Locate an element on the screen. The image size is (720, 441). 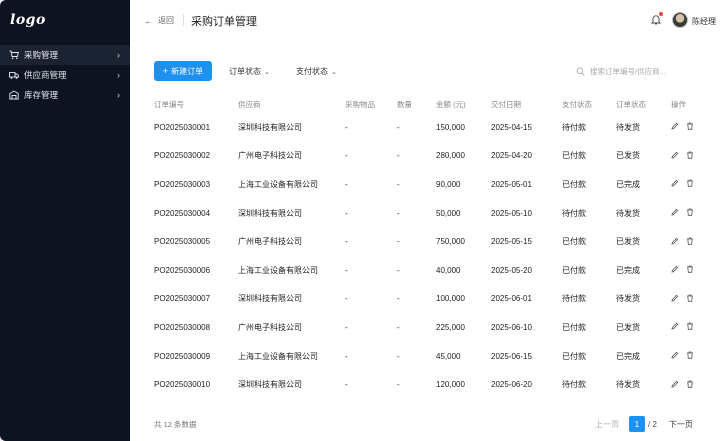
delivery-date-cell: 2025-05-01 is located at coordinates (511, 184).